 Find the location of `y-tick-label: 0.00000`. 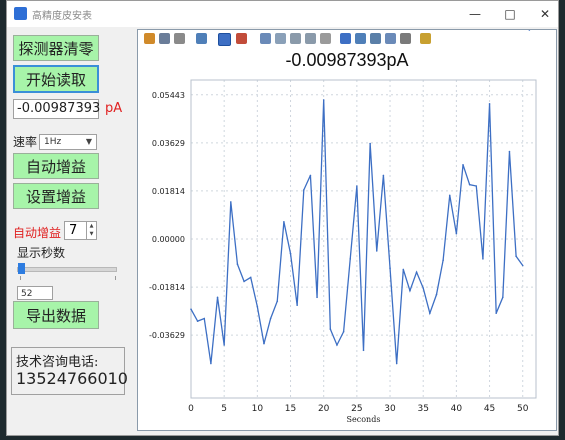

y-tick-label: 0.00000 is located at coordinates (168, 239).